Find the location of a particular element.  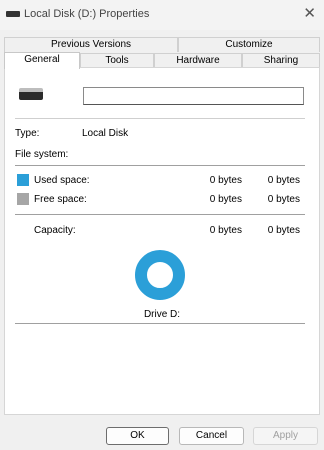

usage-donut-chart is located at coordinates (160, 275).